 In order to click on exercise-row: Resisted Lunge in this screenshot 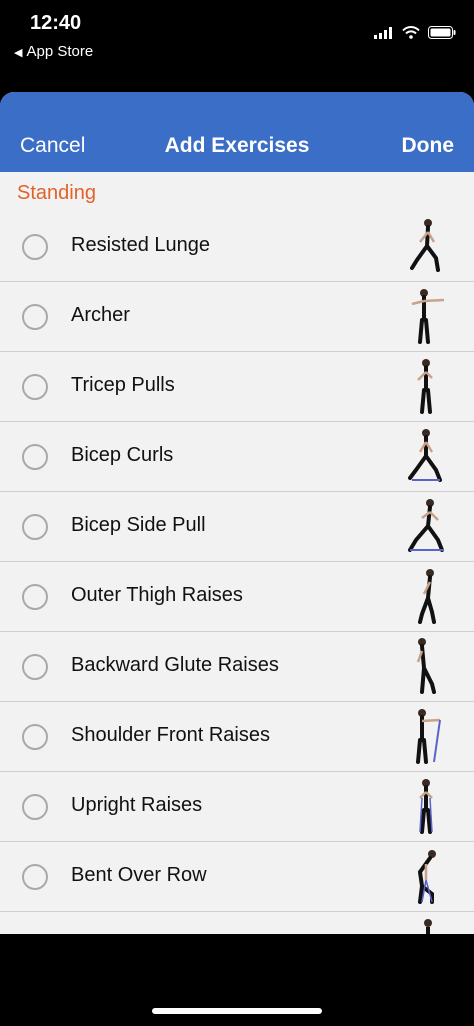, I will do `click(237, 247)`.